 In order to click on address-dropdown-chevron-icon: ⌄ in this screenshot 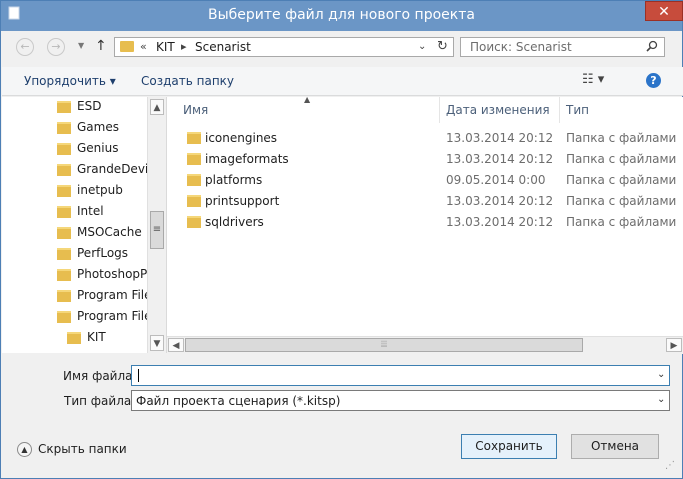, I will do `click(422, 46)`.